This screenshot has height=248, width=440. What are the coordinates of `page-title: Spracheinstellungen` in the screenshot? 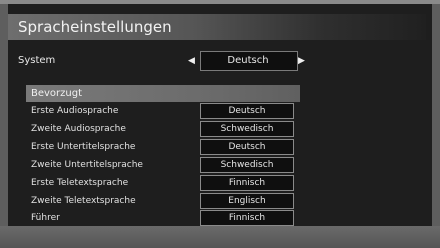 It's located at (95, 27).